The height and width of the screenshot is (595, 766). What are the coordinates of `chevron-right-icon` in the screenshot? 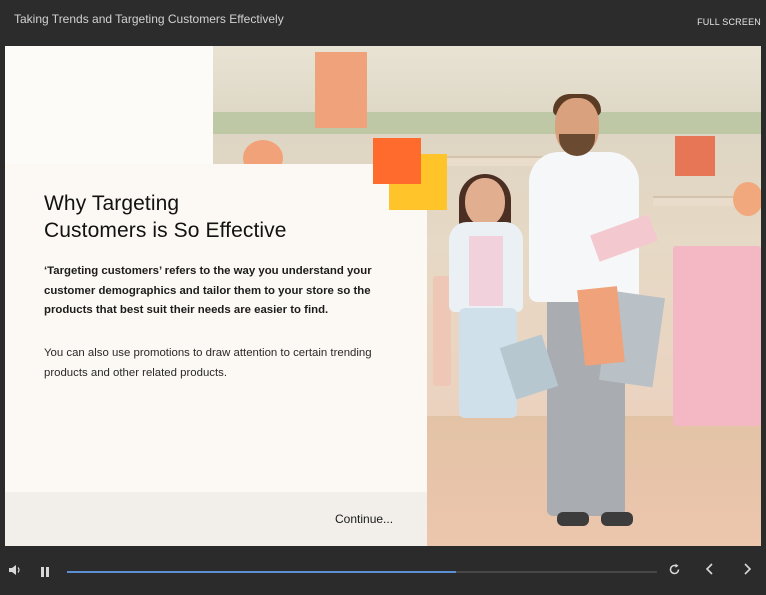 It's located at (747, 571).